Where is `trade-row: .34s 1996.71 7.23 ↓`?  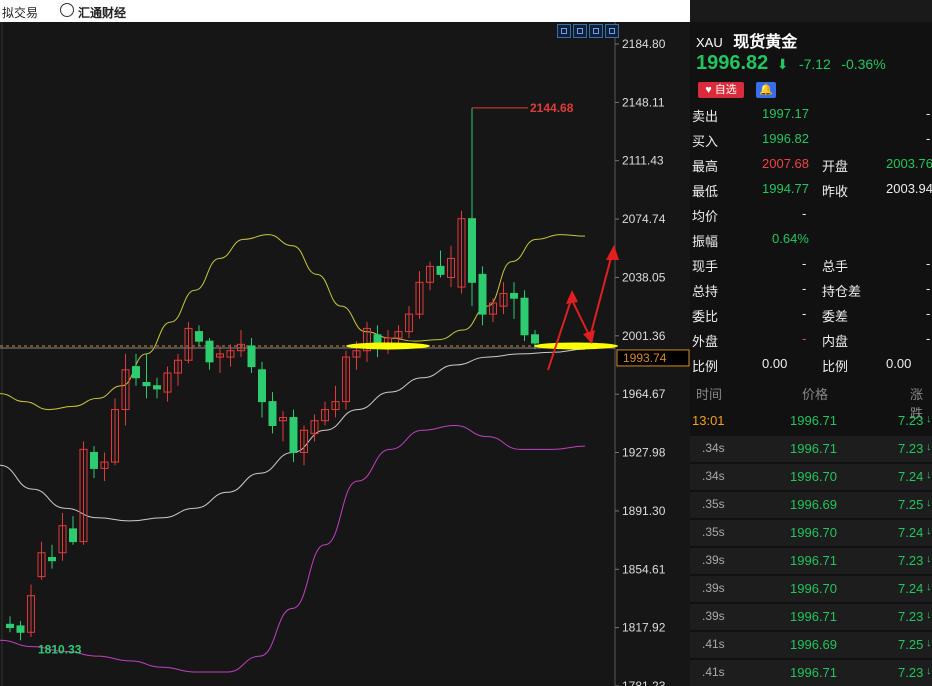
trade-row: .34s 1996.71 7.23 ↓ is located at coordinates (811, 449).